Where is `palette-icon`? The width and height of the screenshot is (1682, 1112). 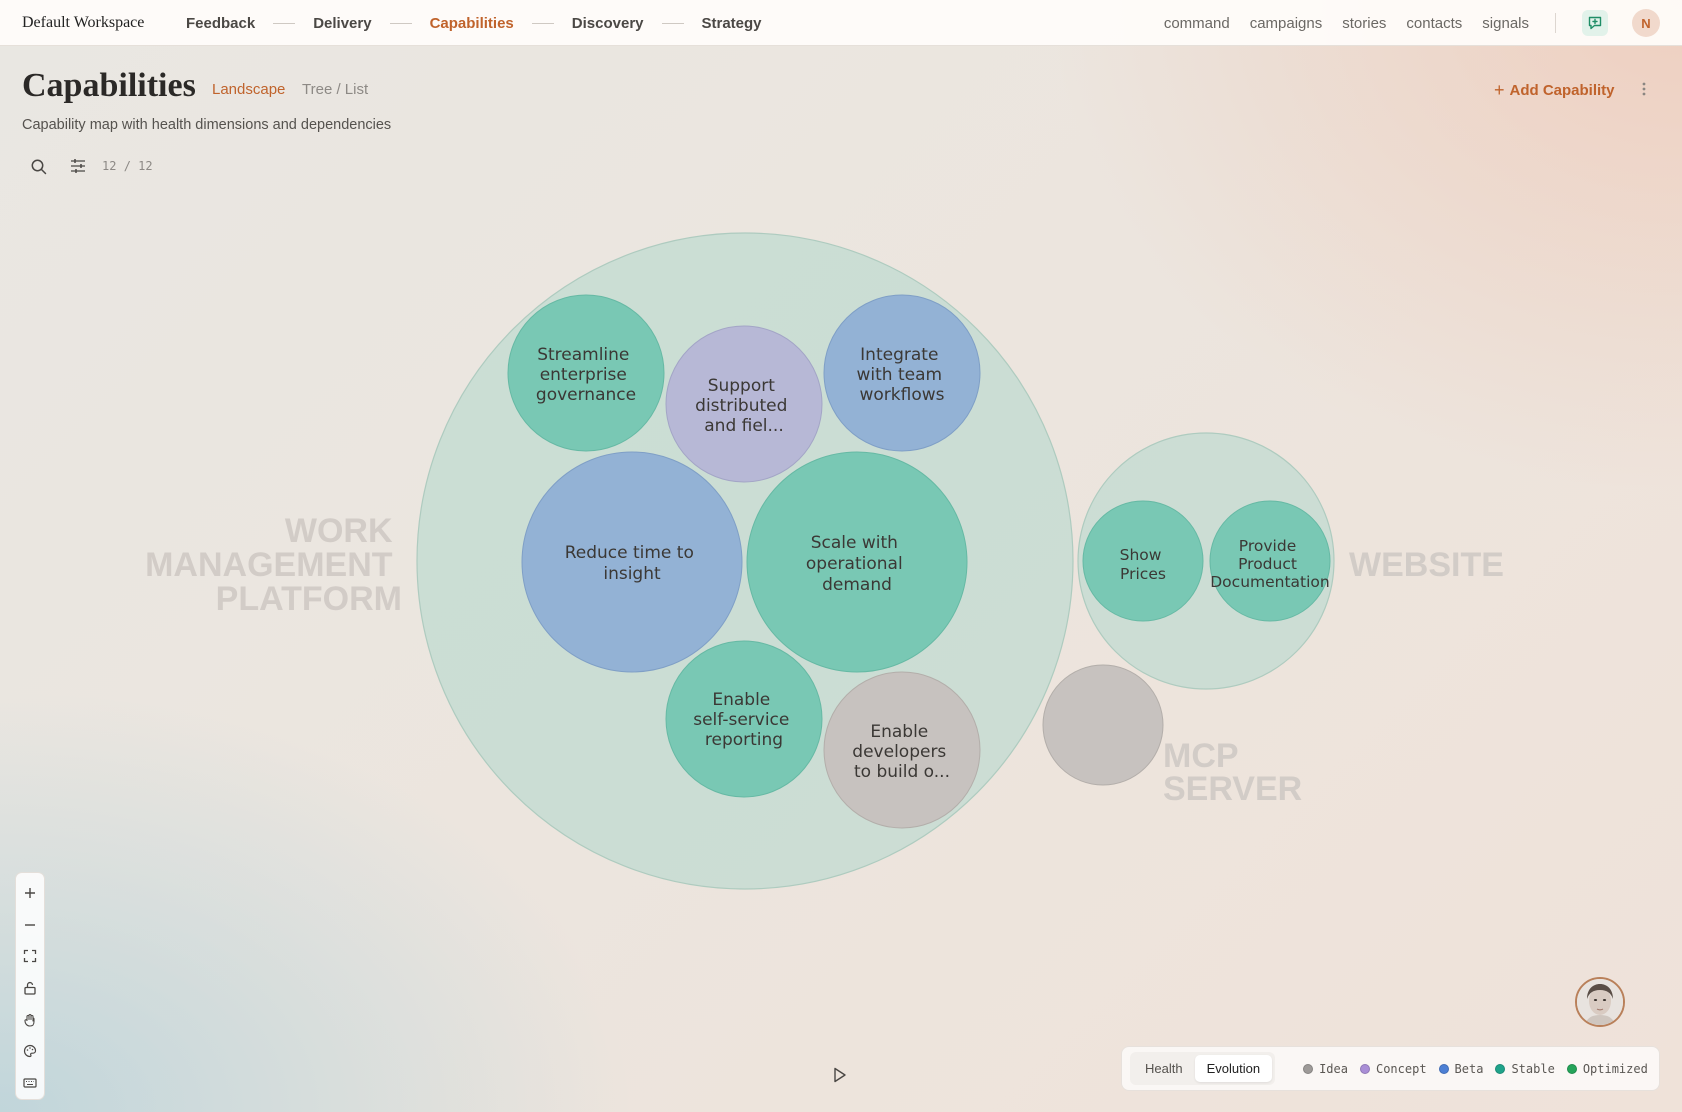
palette-icon is located at coordinates (30, 1051).